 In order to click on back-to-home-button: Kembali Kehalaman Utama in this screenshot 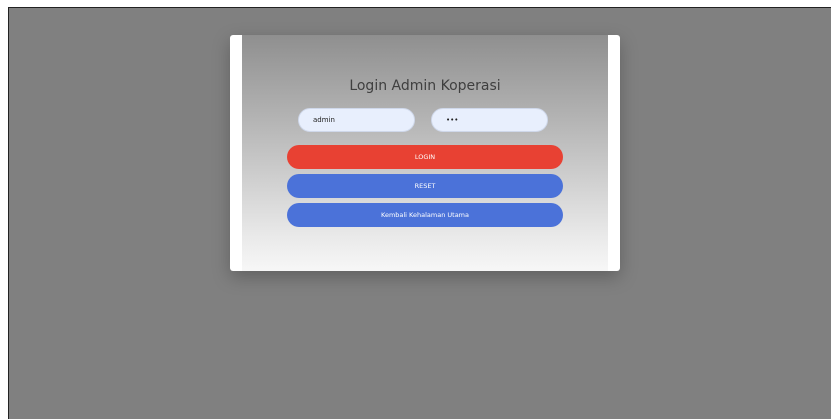, I will do `click(425, 215)`.